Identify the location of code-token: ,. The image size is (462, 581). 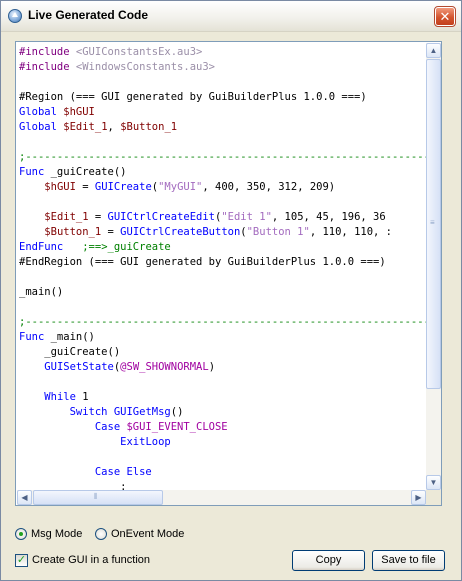
(114, 127).